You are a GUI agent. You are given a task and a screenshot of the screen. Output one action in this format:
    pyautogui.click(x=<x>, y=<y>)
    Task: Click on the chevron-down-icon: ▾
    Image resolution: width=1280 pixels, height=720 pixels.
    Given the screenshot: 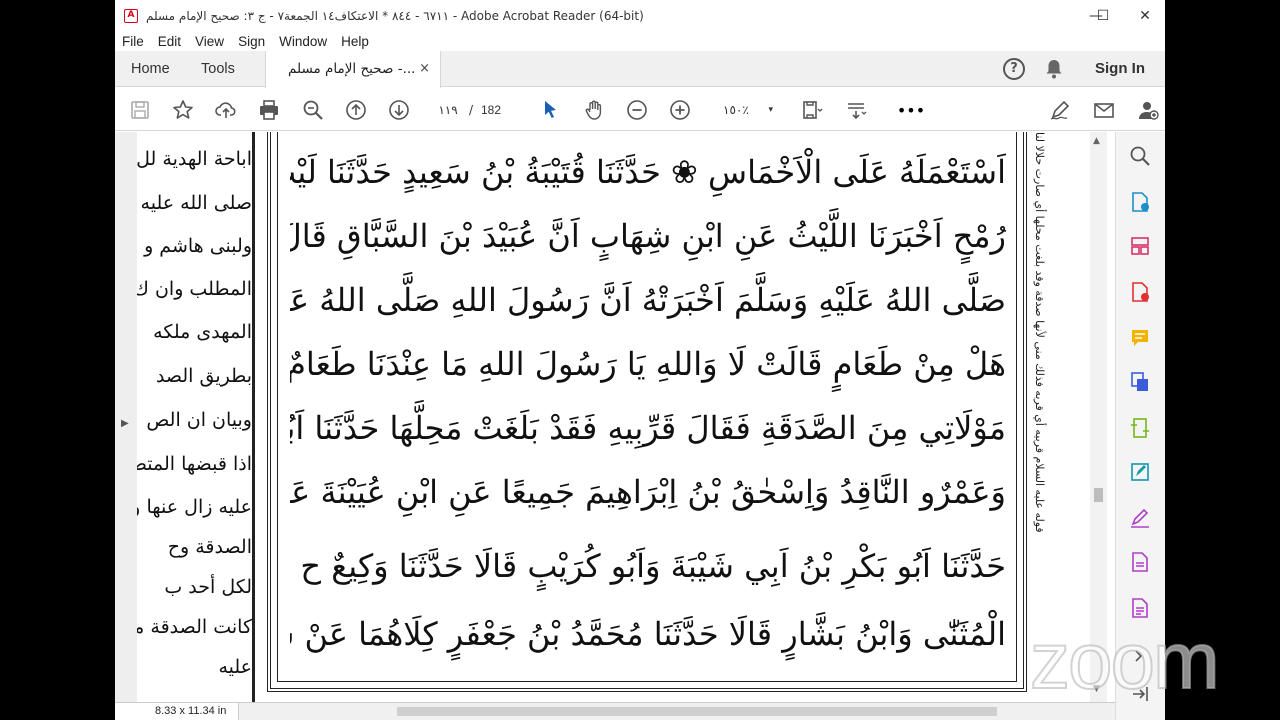 What is the action you would take?
    pyautogui.click(x=770, y=110)
    